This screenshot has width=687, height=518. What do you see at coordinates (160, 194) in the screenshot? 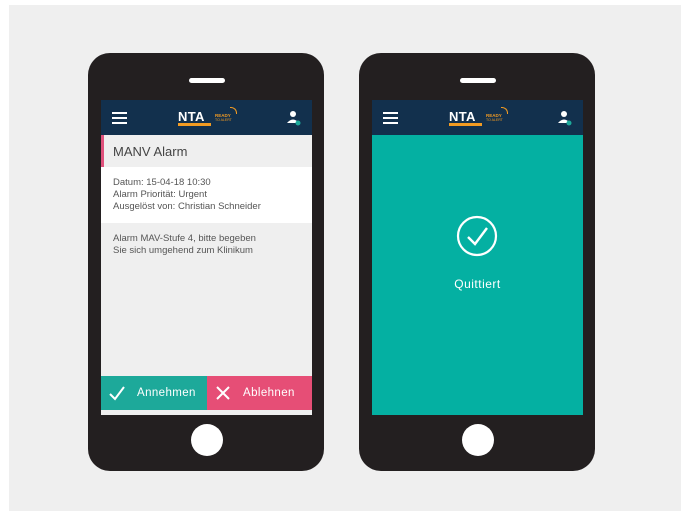
I see `alarm-priority: Alarm Priorität: Urgent` at bounding box center [160, 194].